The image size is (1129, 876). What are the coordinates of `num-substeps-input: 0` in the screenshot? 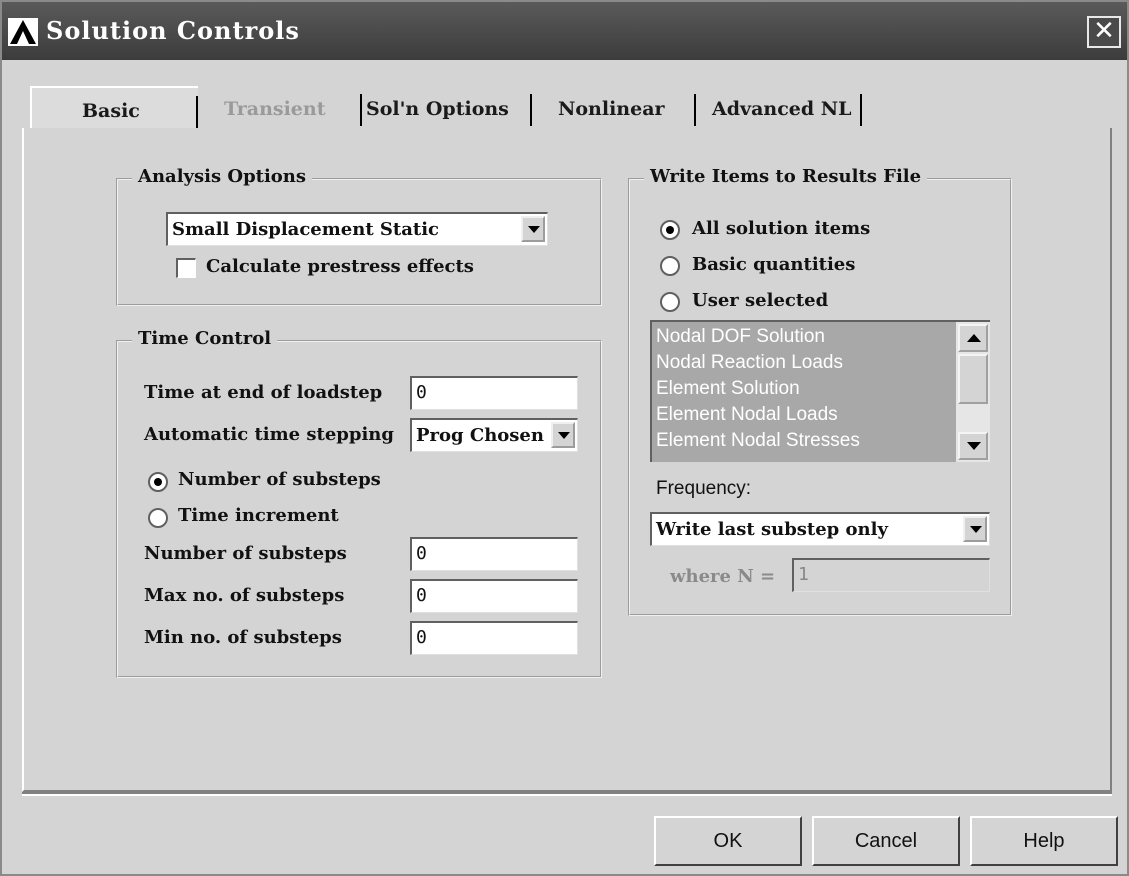 It's located at (494, 554).